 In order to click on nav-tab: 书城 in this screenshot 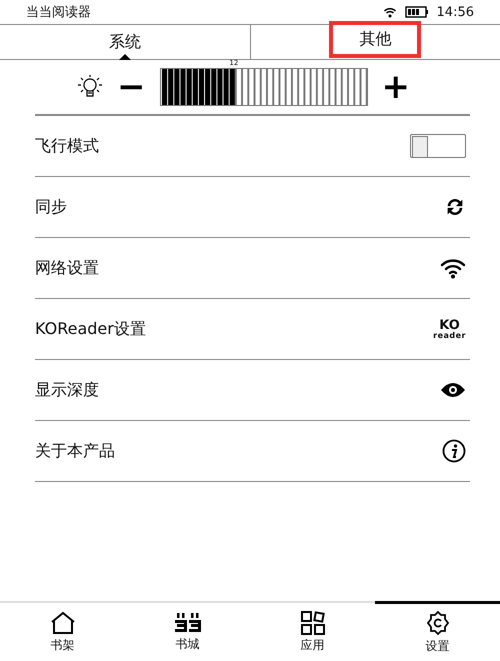, I will do `click(187, 631)`.